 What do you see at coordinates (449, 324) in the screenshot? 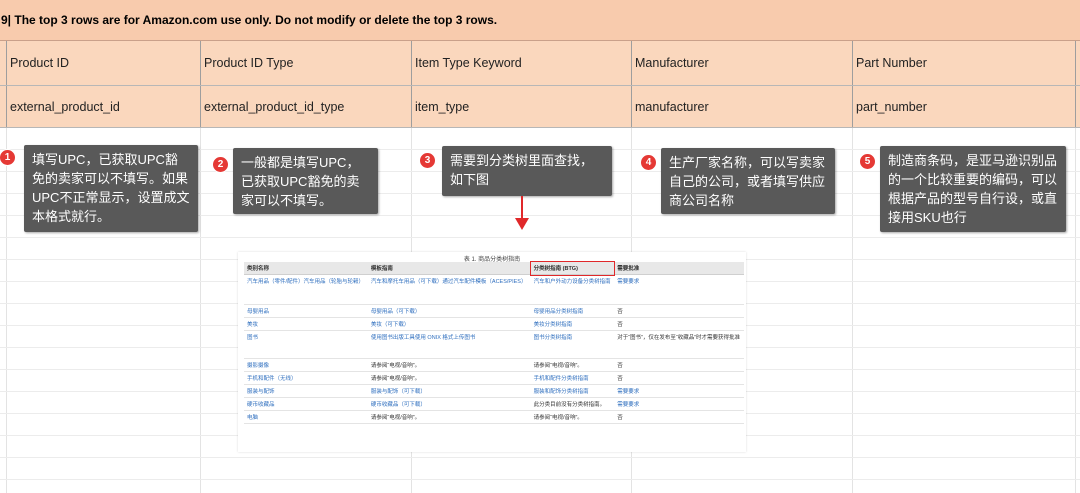
I see `cell: 美妆（可下载）` at bounding box center [449, 324].